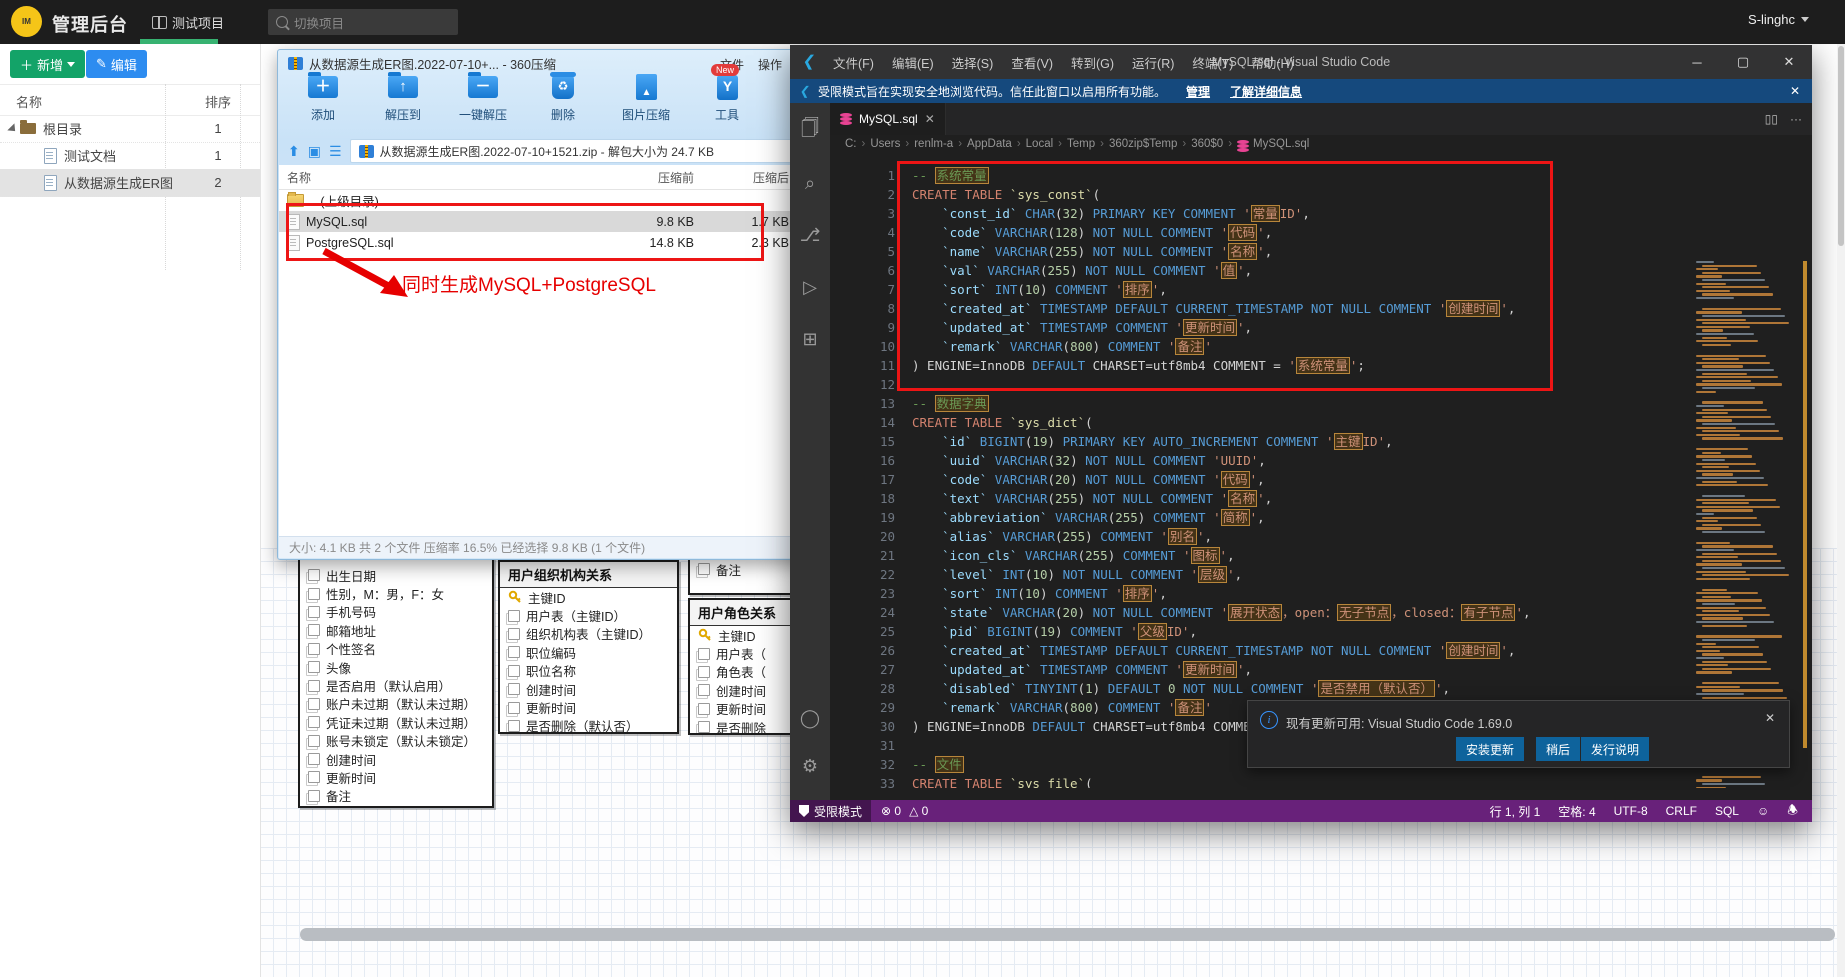  What do you see at coordinates (560, 221) in the screenshot?
I see `file-row: MySQL.sql 9.8 KB 1.7 KB` at bounding box center [560, 221].